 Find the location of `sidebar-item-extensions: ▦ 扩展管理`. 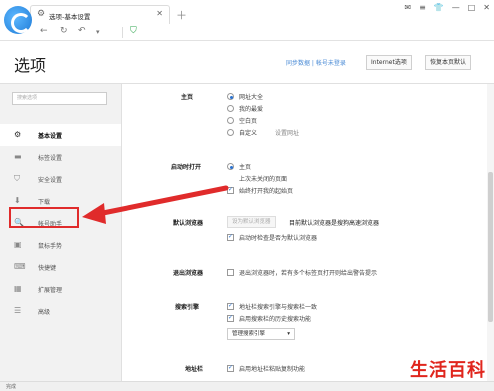

sidebar-item-extensions: ▦ 扩展管理 is located at coordinates (60, 289).